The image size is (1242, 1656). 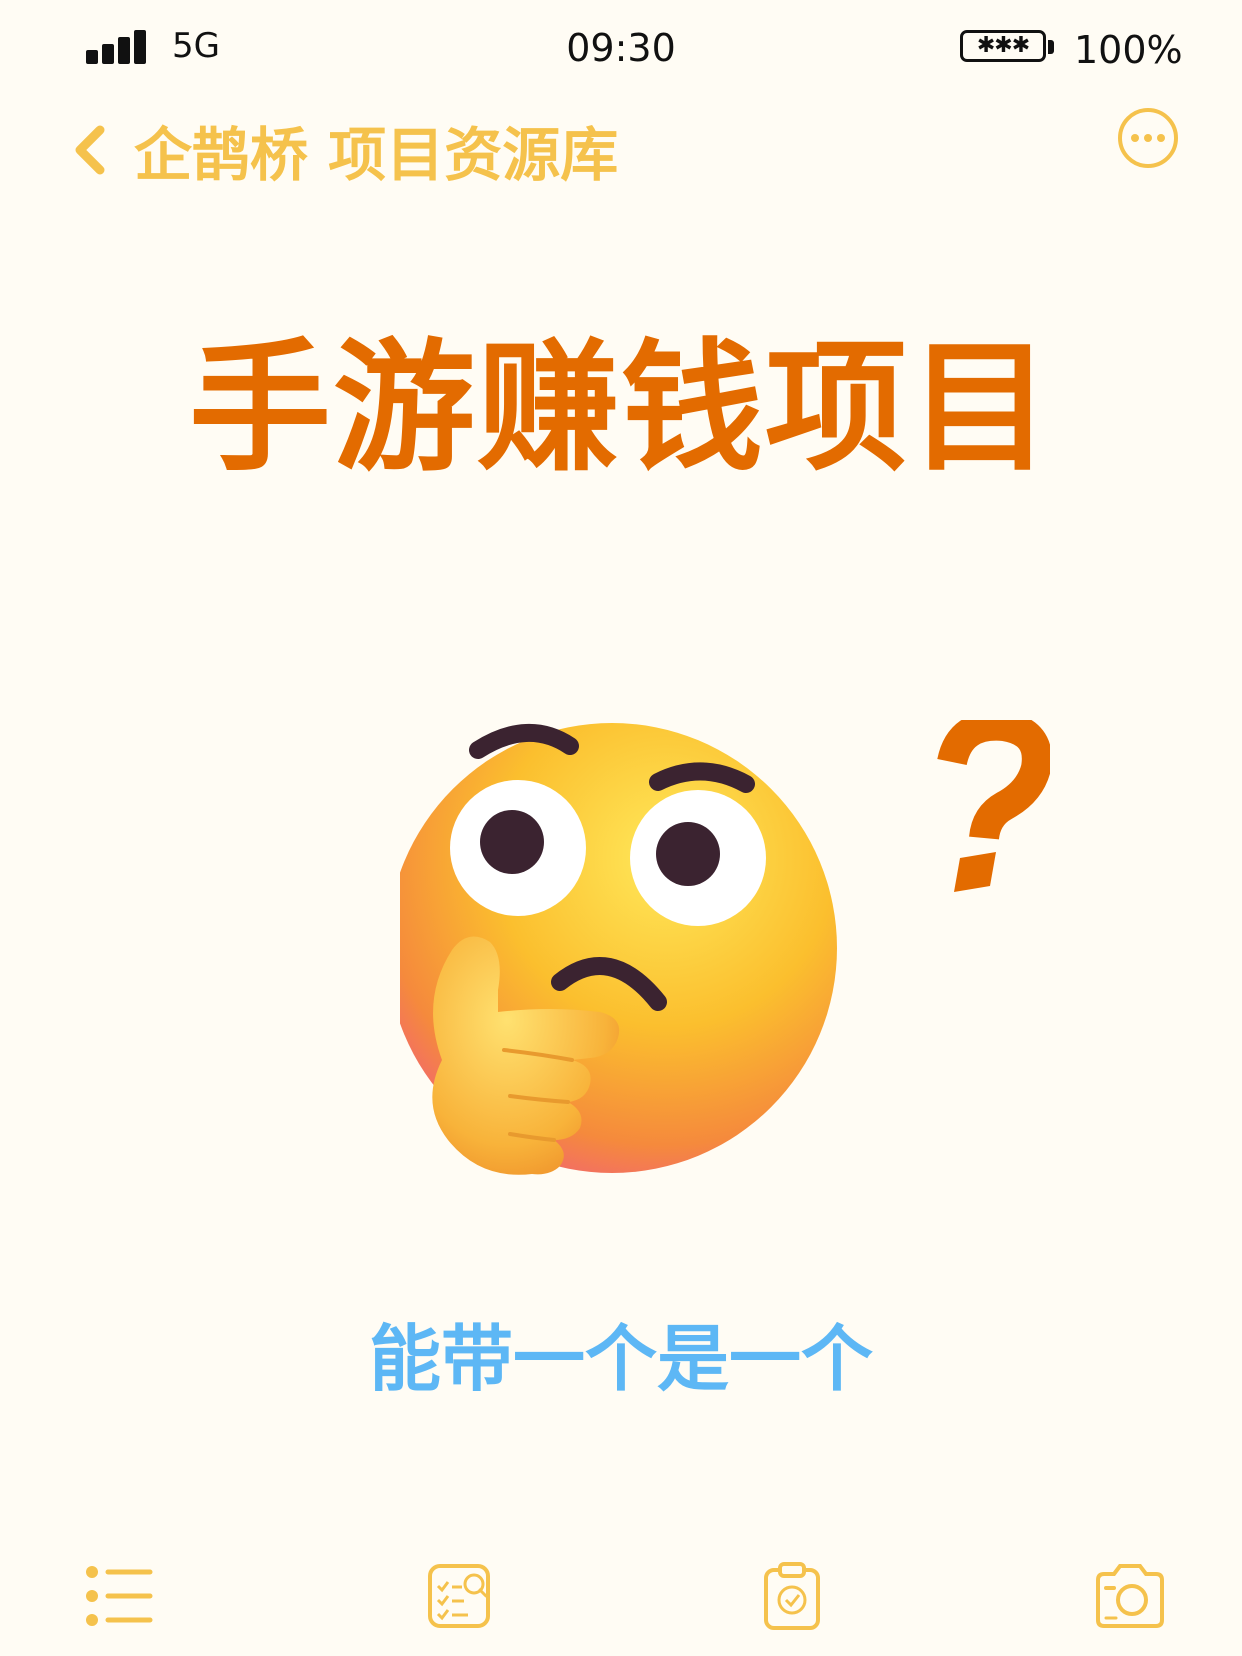 I want to click on more-circle-icon, so click(x=1148, y=138).